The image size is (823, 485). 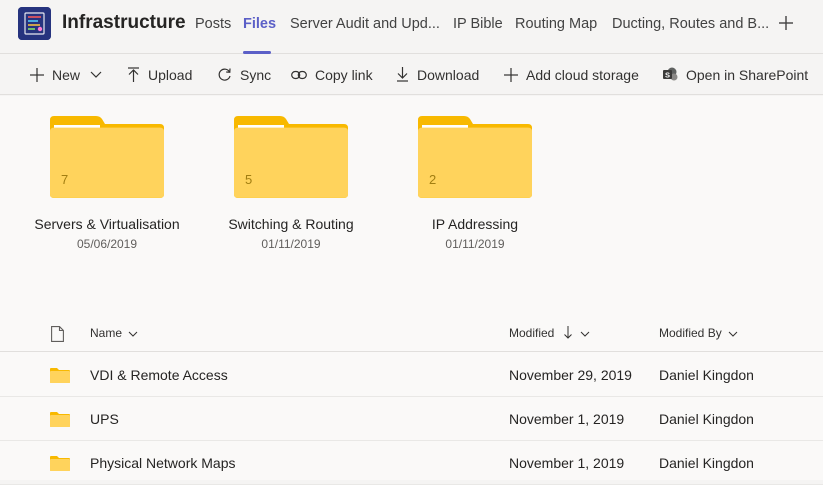 I want to click on link-icon, so click(x=299, y=74).